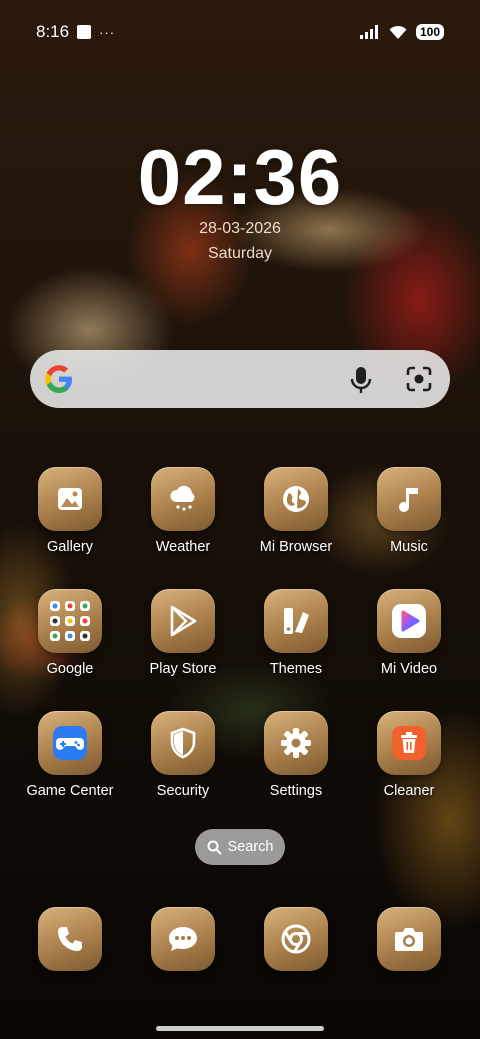  I want to click on chrome-icon, so click(296, 939).